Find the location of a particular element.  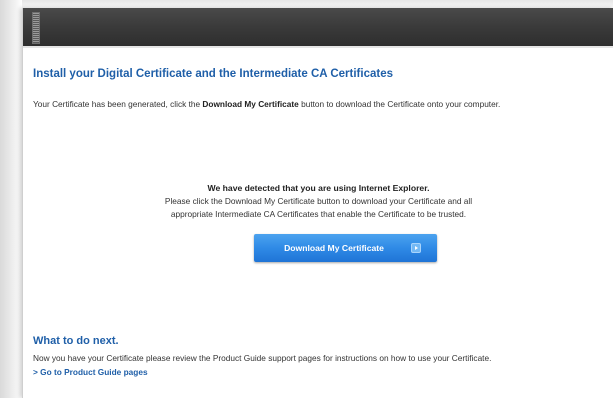

drag-grip-icon is located at coordinates (36, 28).